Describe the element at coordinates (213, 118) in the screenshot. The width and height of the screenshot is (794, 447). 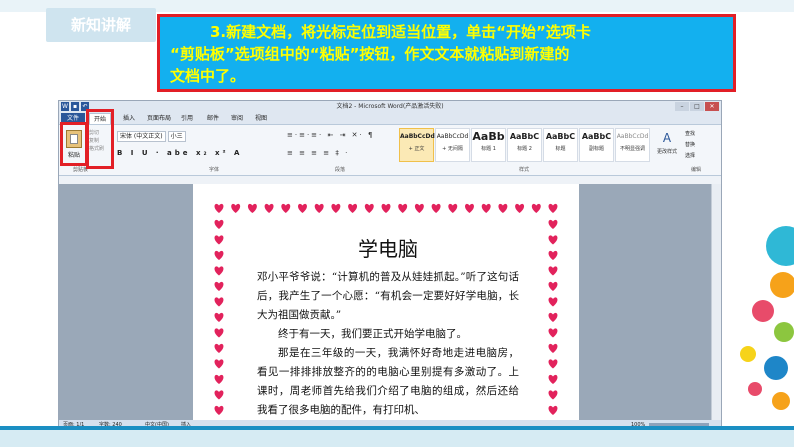
I see `tab-mailings: 邮件` at that location.